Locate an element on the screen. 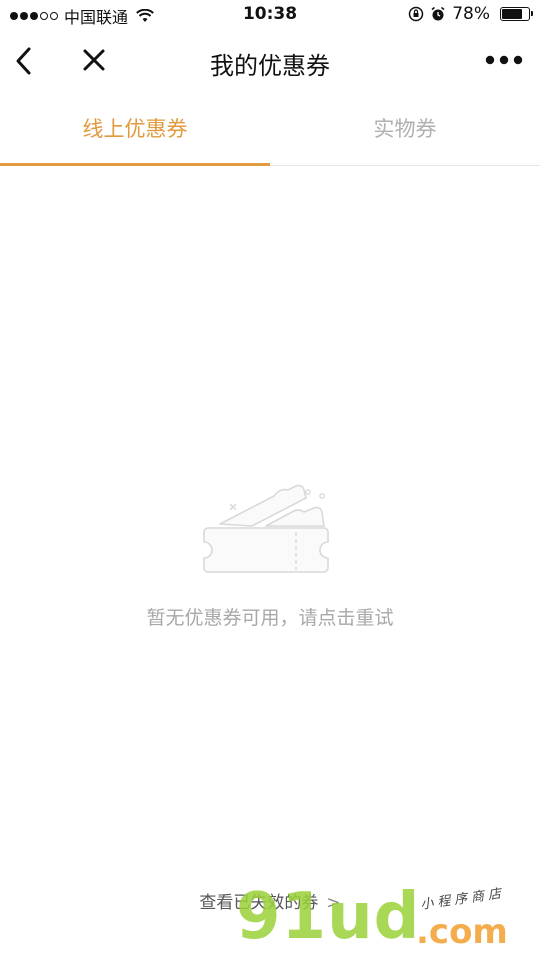 The image size is (540, 960). watermark-domain: .com is located at coordinates (462, 932).